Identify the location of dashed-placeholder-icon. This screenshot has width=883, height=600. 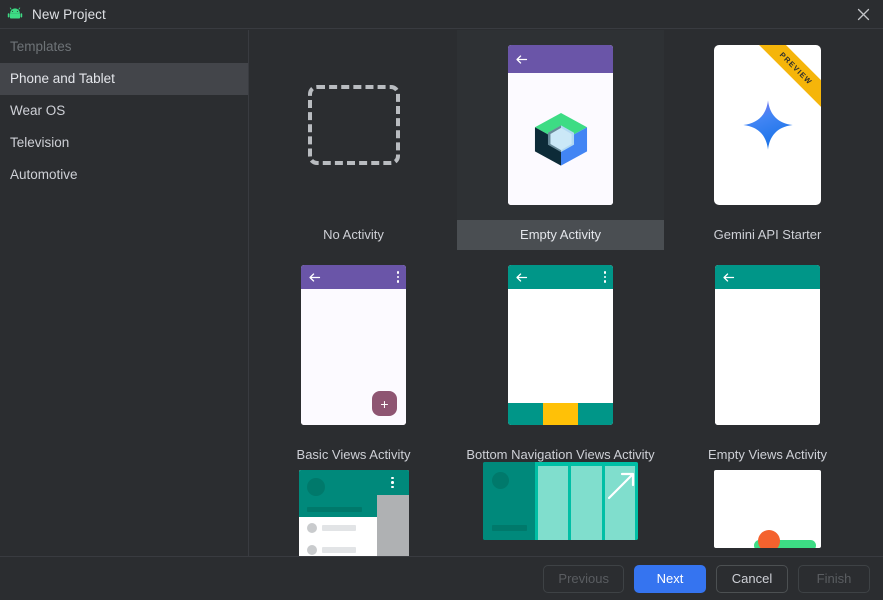
(353, 125).